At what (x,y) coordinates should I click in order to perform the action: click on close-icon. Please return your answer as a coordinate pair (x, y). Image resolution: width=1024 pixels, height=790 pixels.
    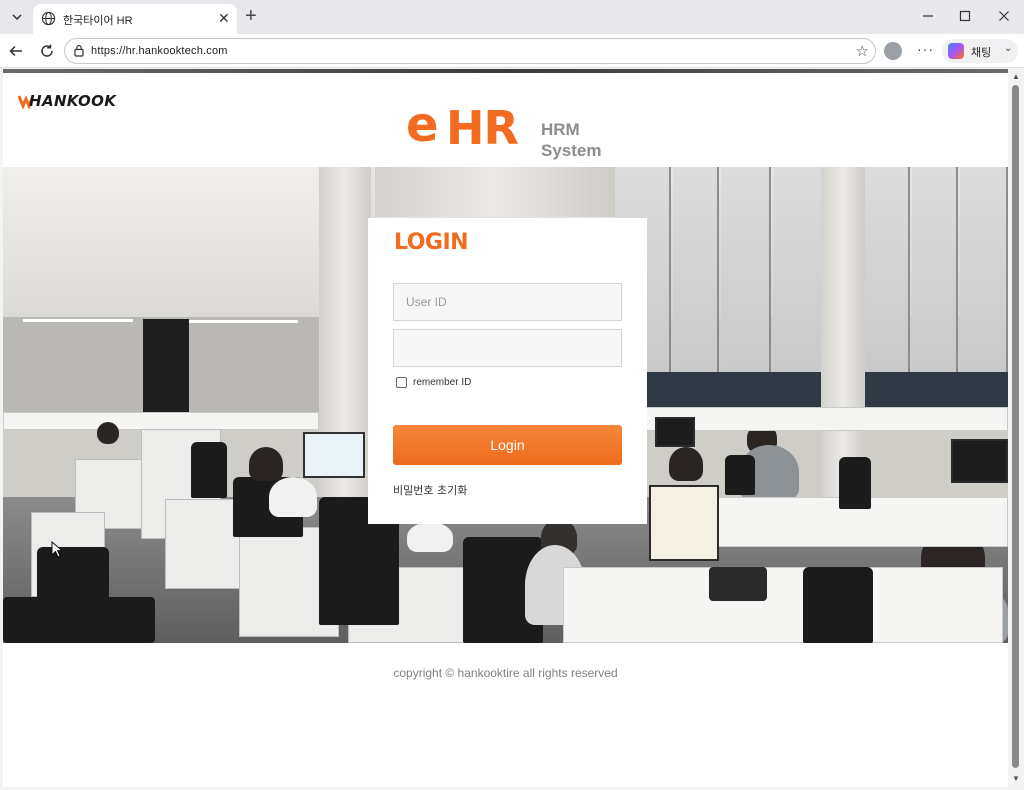
    Looking at the image, I should click on (1004, 16).